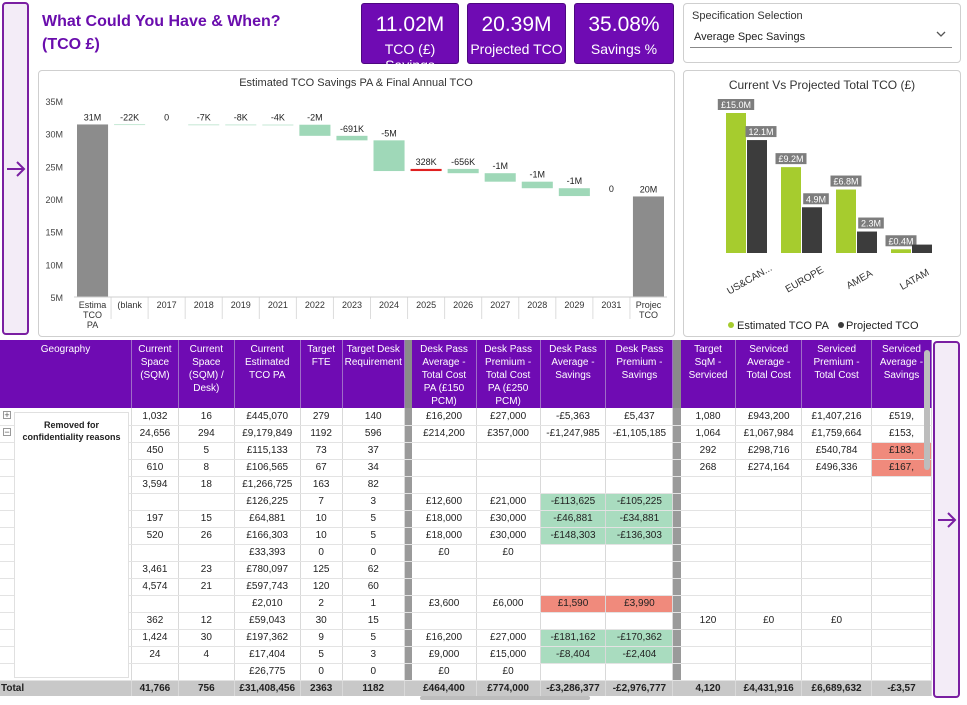 This screenshot has height=705, width=967. I want to click on nav-back-button, so click(15, 168).